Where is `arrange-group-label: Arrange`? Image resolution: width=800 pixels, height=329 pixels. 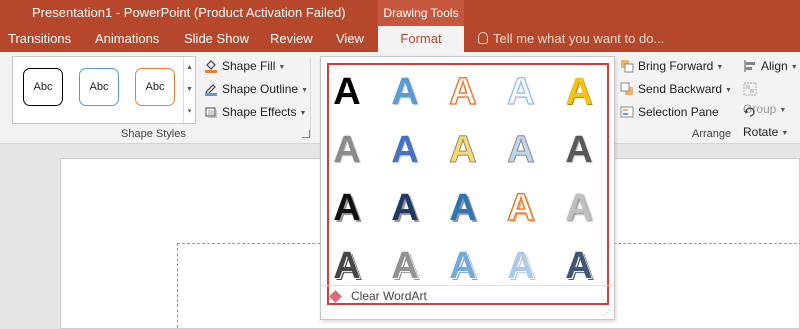
arrange-group-label: Arrange is located at coordinates (712, 134).